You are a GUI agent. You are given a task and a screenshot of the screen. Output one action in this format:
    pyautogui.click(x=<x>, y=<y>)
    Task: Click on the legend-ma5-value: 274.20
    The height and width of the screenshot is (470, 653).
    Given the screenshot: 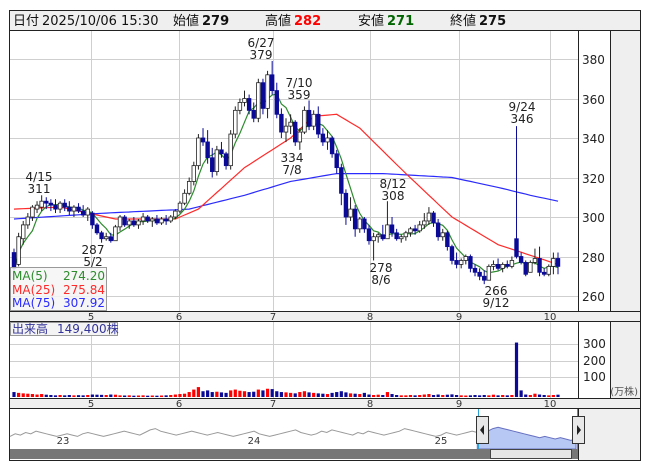 What is the action you would take?
    pyautogui.click(x=84, y=276)
    